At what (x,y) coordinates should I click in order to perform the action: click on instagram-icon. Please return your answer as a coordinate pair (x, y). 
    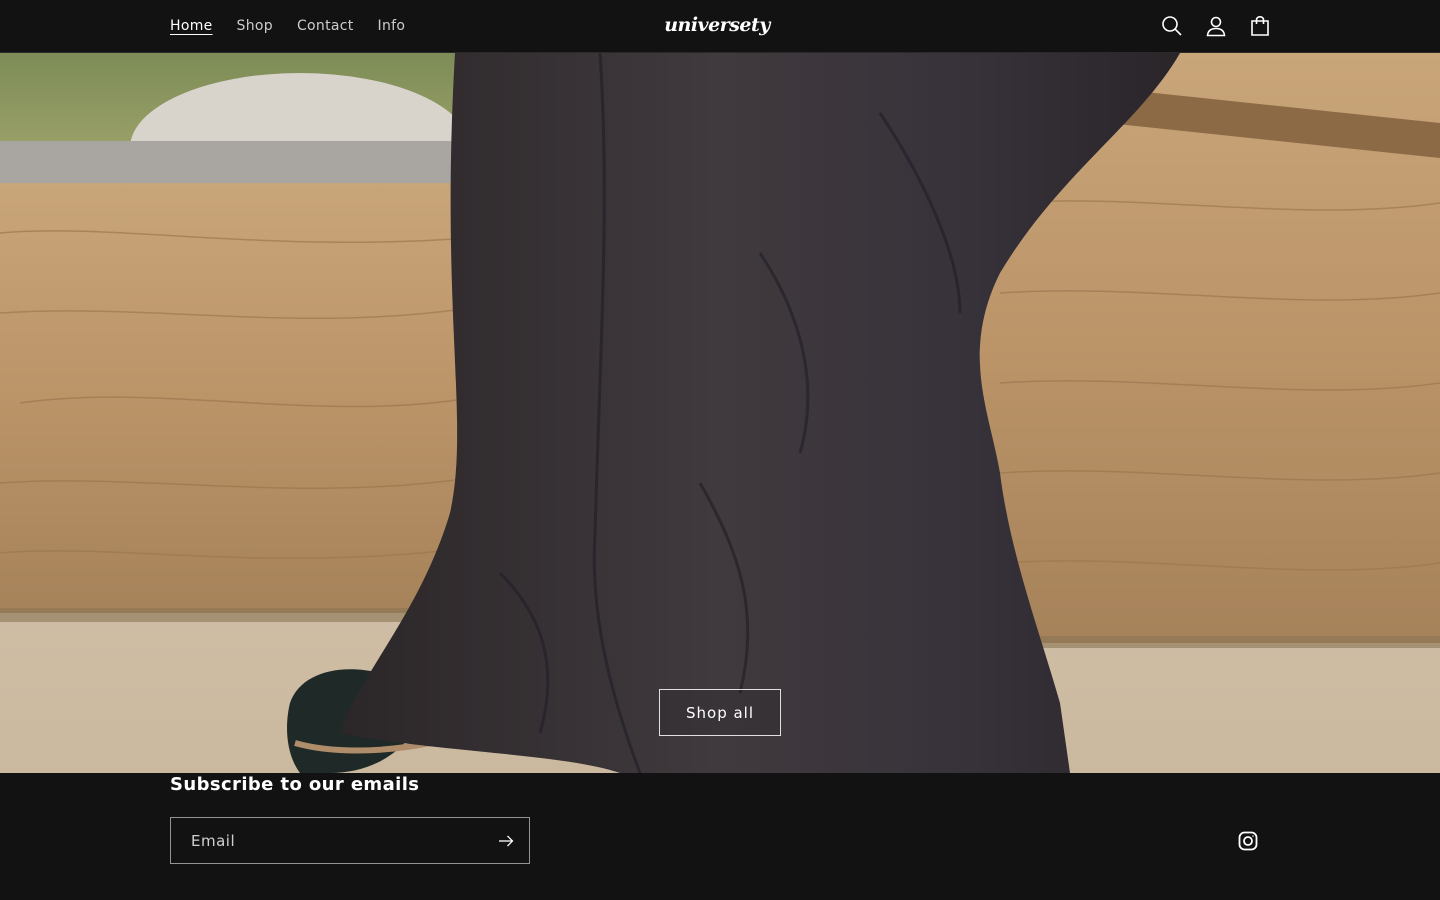
    Looking at the image, I should click on (1248, 841).